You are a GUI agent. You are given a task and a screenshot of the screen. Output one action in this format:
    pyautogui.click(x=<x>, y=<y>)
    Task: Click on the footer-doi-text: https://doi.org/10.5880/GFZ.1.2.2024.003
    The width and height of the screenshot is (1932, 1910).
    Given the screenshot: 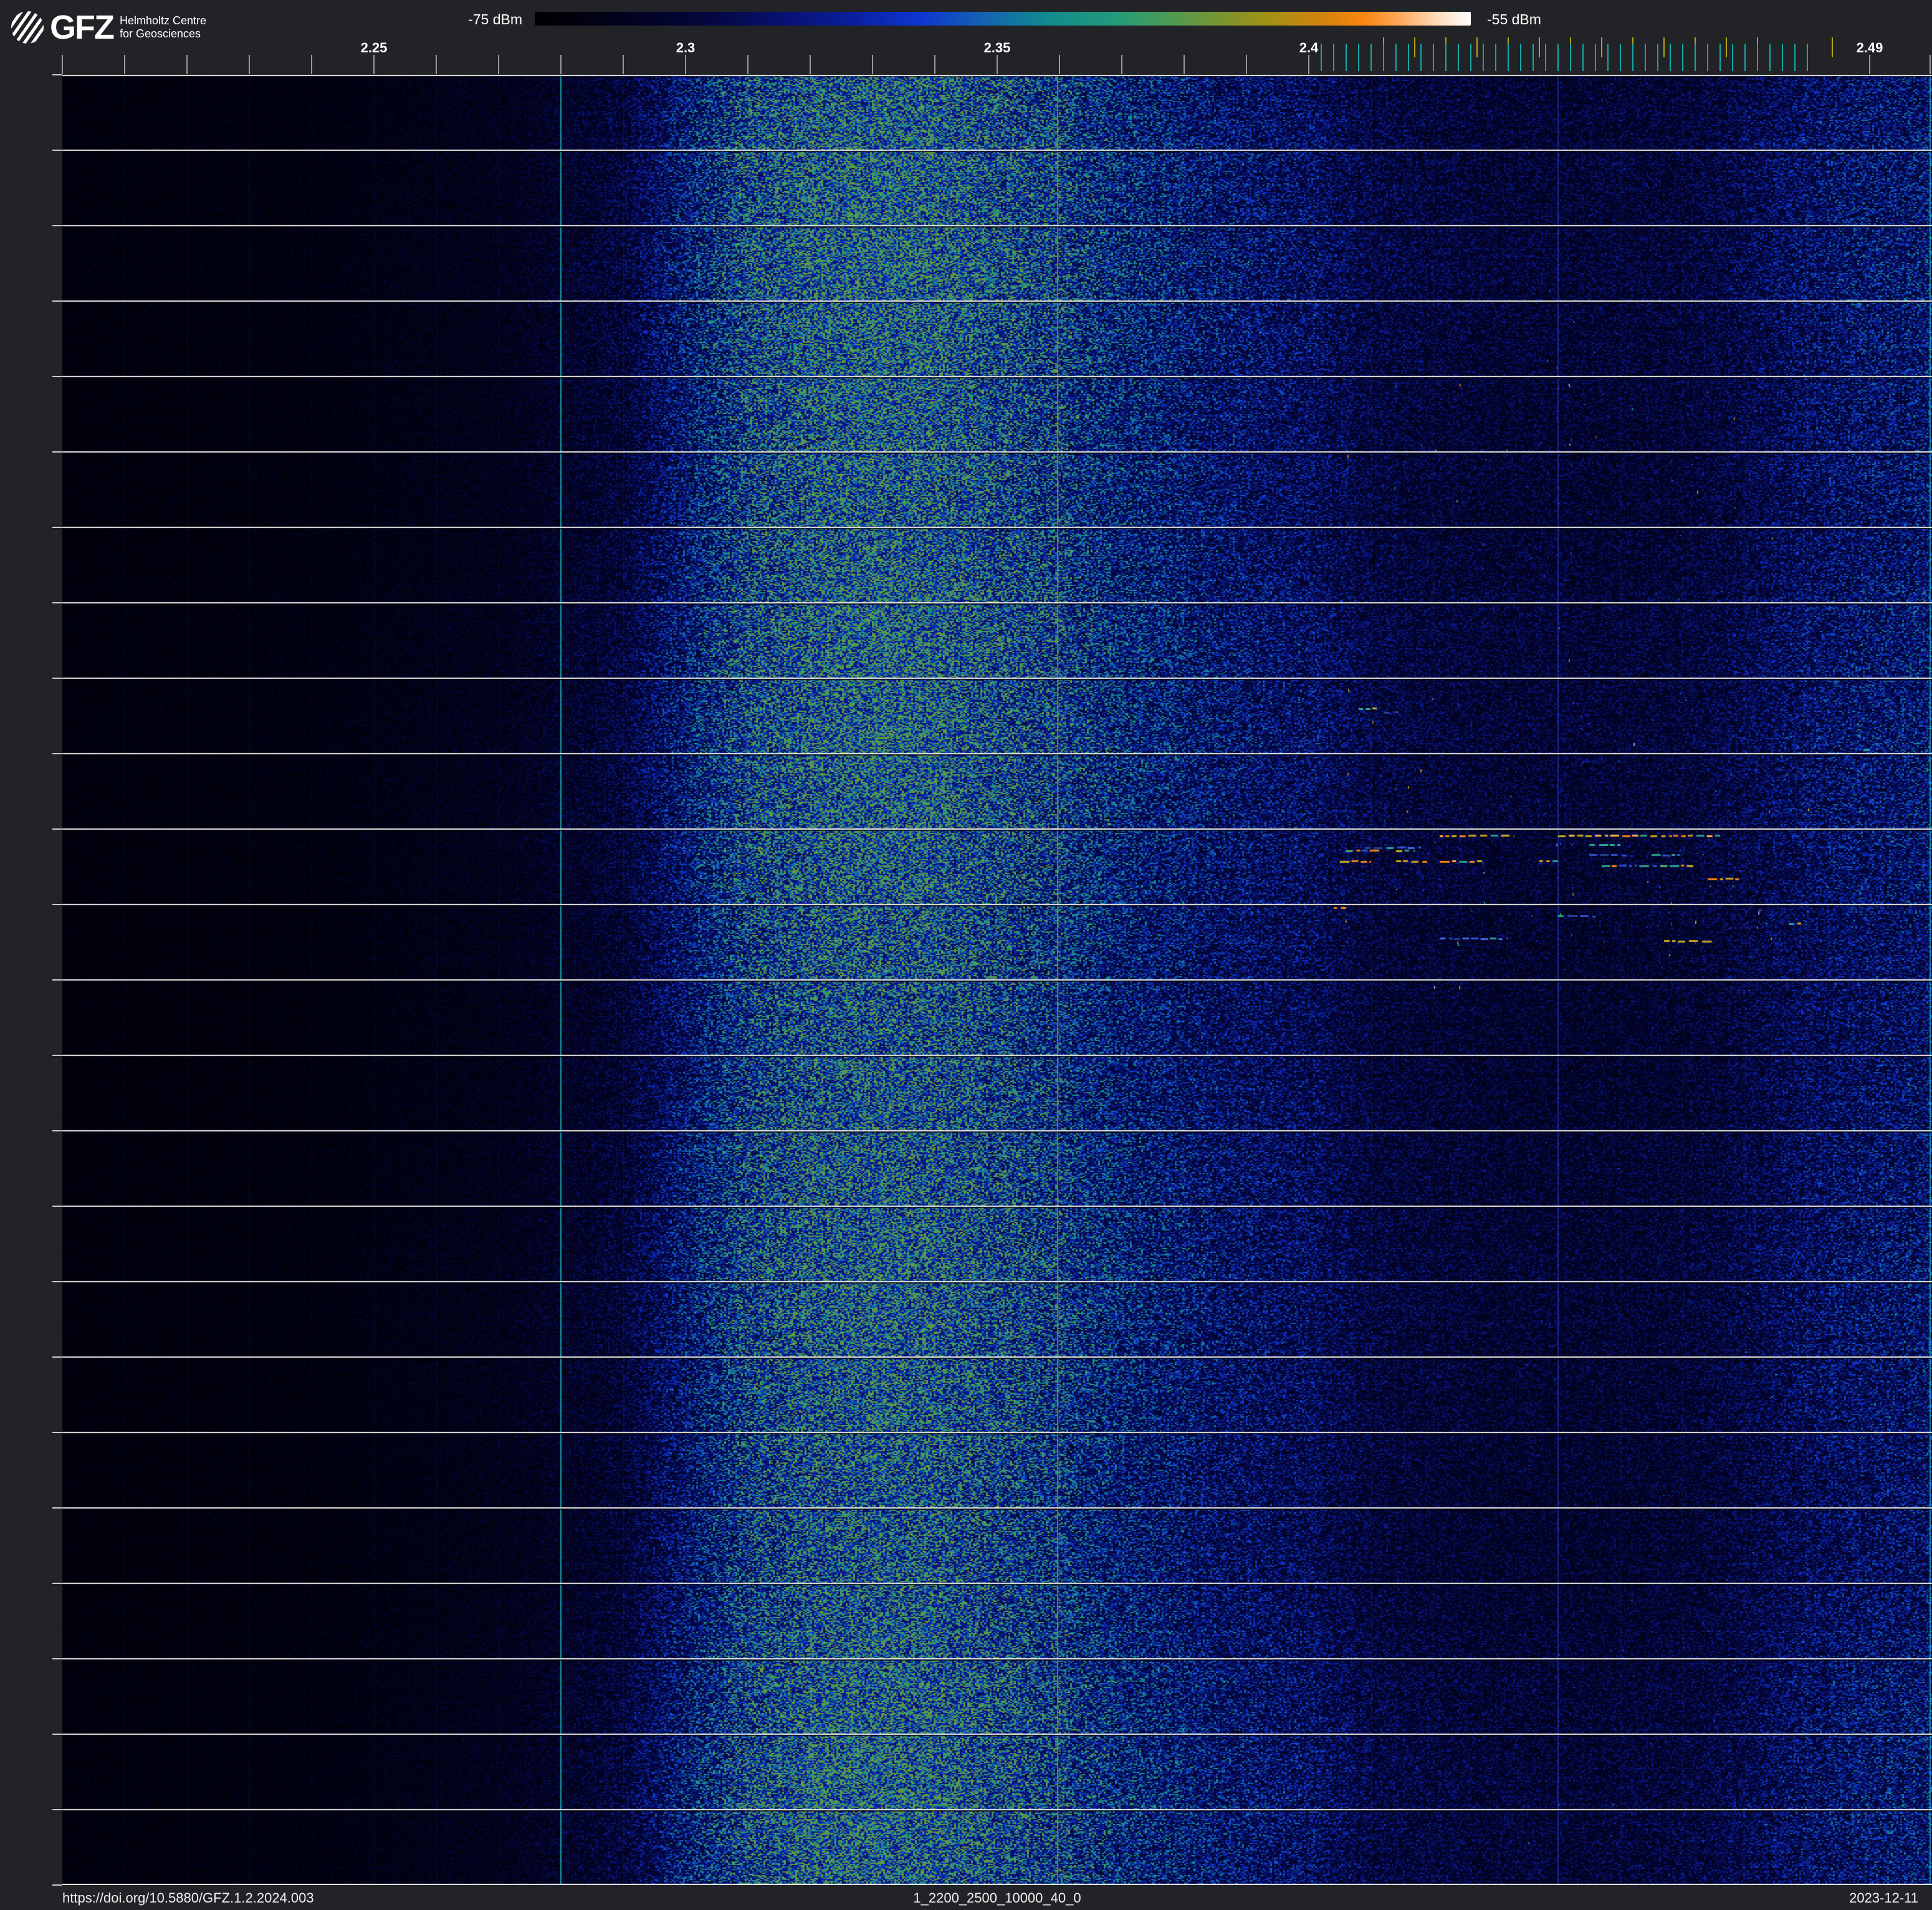 What is the action you would take?
    pyautogui.click(x=188, y=1898)
    